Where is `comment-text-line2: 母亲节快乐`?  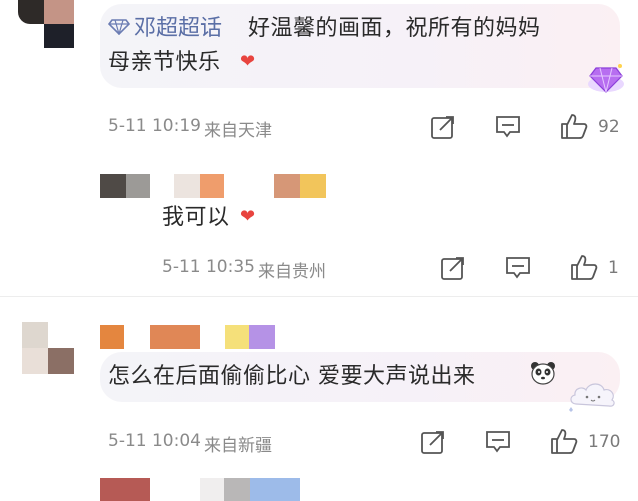 comment-text-line2: 母亲节快乐 is located at coordinates (164, 62).